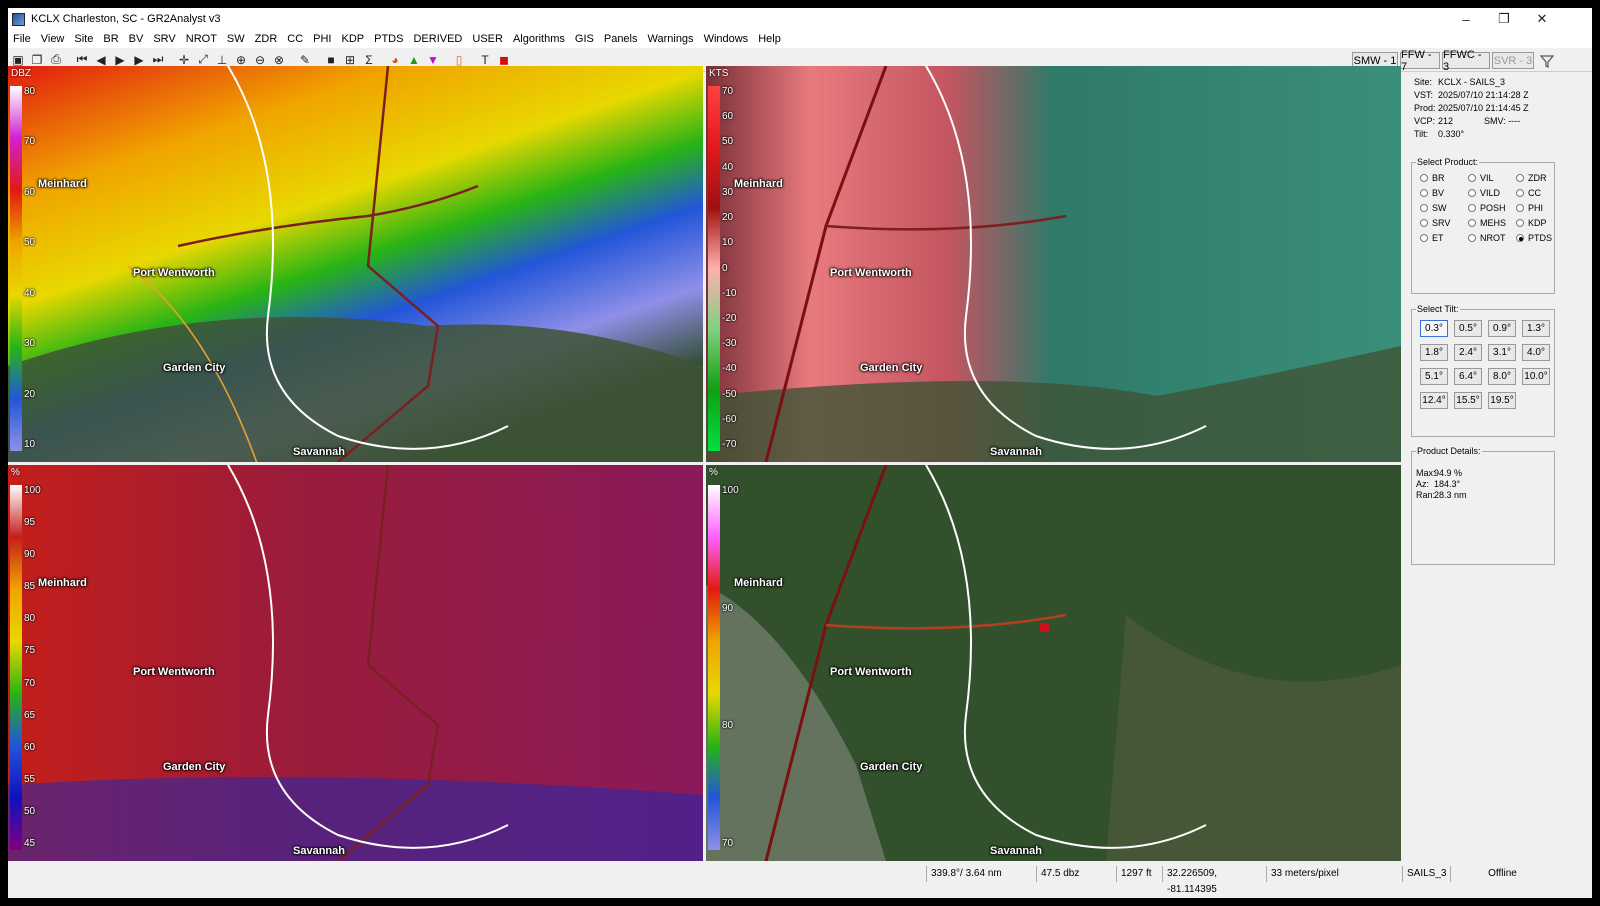 This screenshot has height=906, width=1600. I want to click on menu-br: BR, so click(110, 39).